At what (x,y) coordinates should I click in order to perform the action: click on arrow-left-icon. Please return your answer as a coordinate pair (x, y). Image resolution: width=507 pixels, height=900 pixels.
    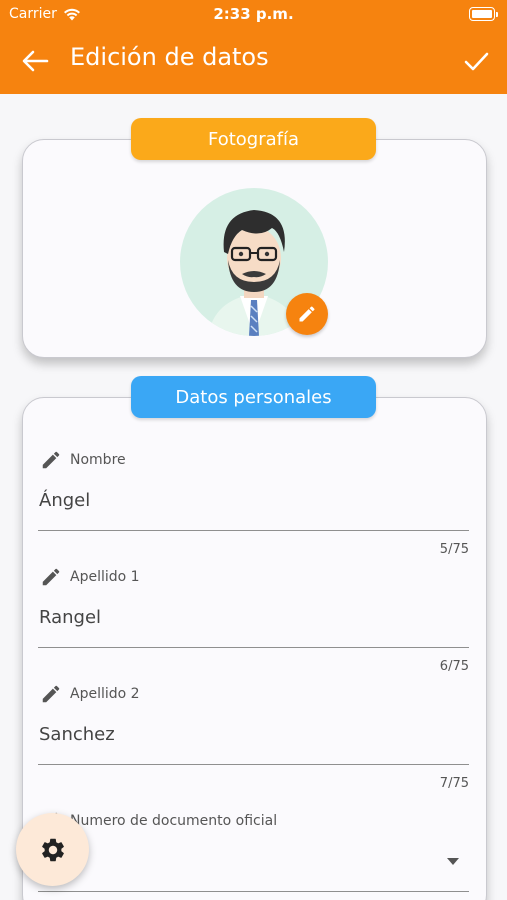
    Looking at the image, I should click on (35, 61).